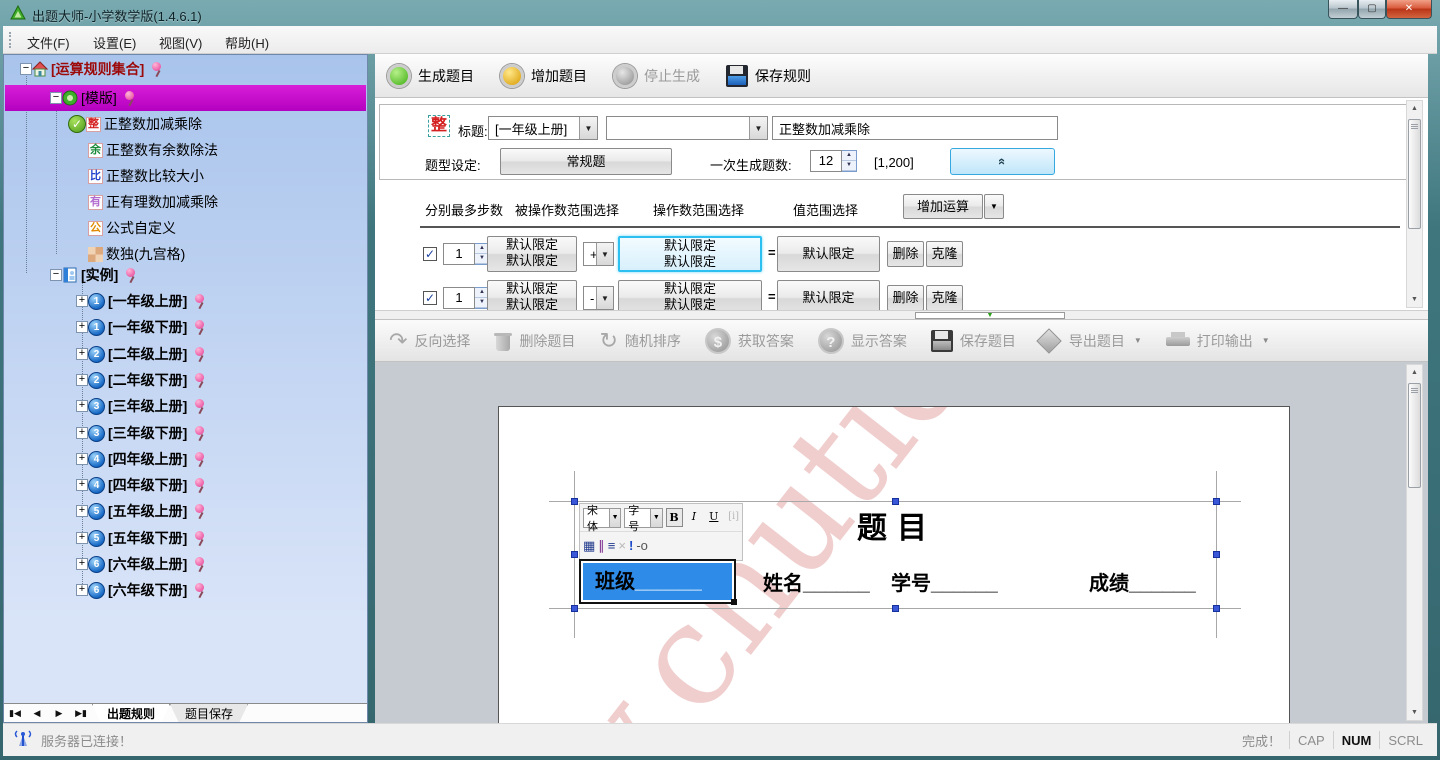 This screenshot has height=760, width=1440. I want to click on table-icon: ▦, so click(589, 546).